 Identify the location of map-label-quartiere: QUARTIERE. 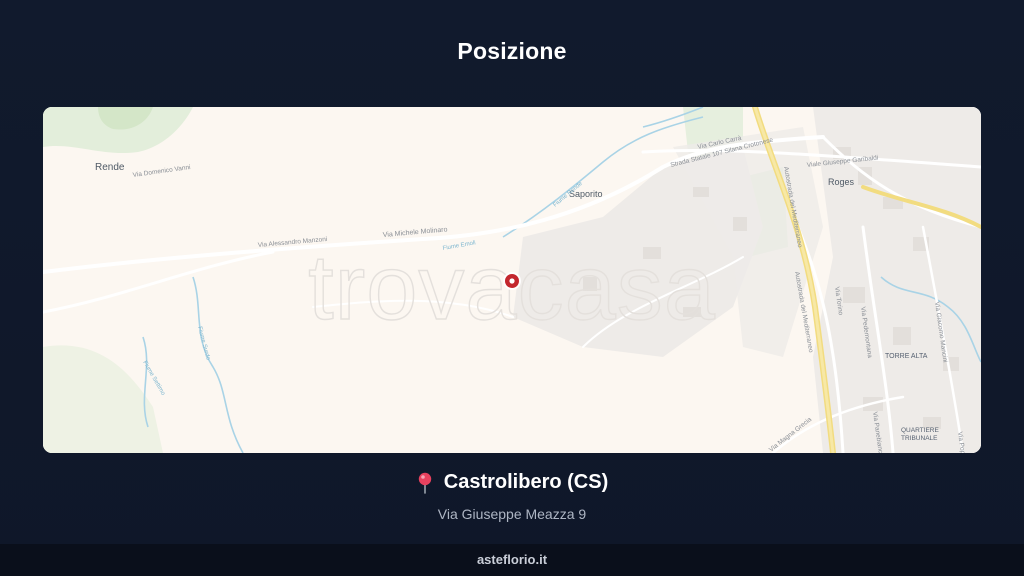
(920, 430).